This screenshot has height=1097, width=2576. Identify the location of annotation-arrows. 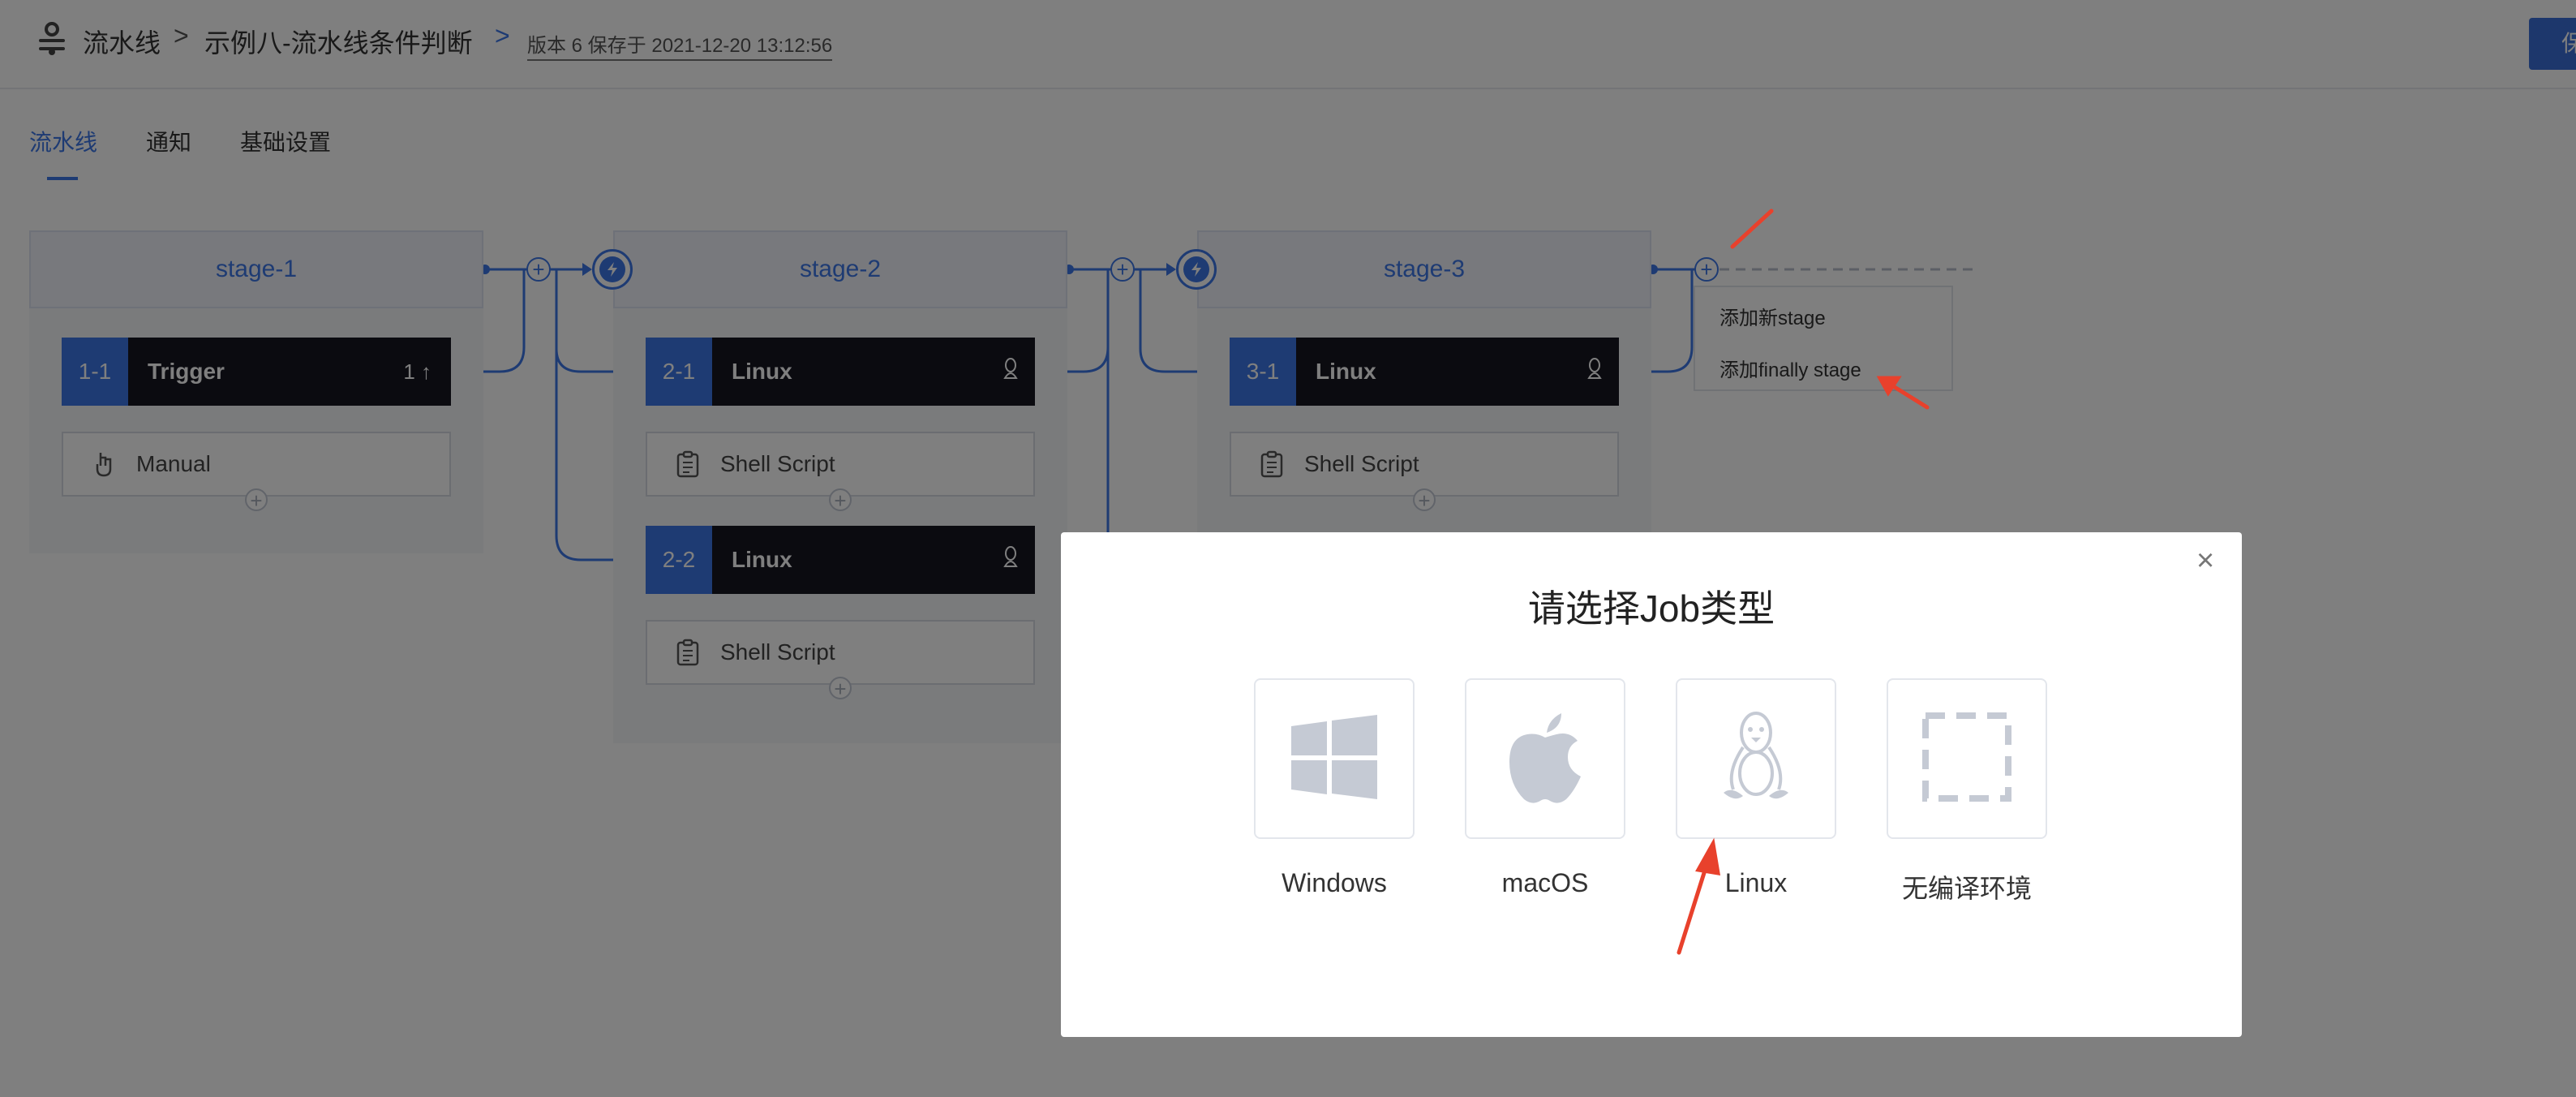
(1803, 582).